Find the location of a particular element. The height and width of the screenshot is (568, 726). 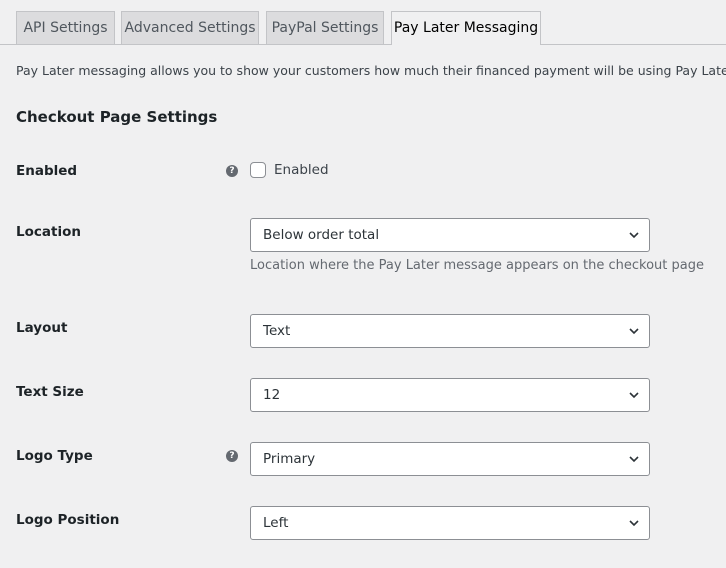

location-select-value: Below order total is located at coordinates (321, 235).